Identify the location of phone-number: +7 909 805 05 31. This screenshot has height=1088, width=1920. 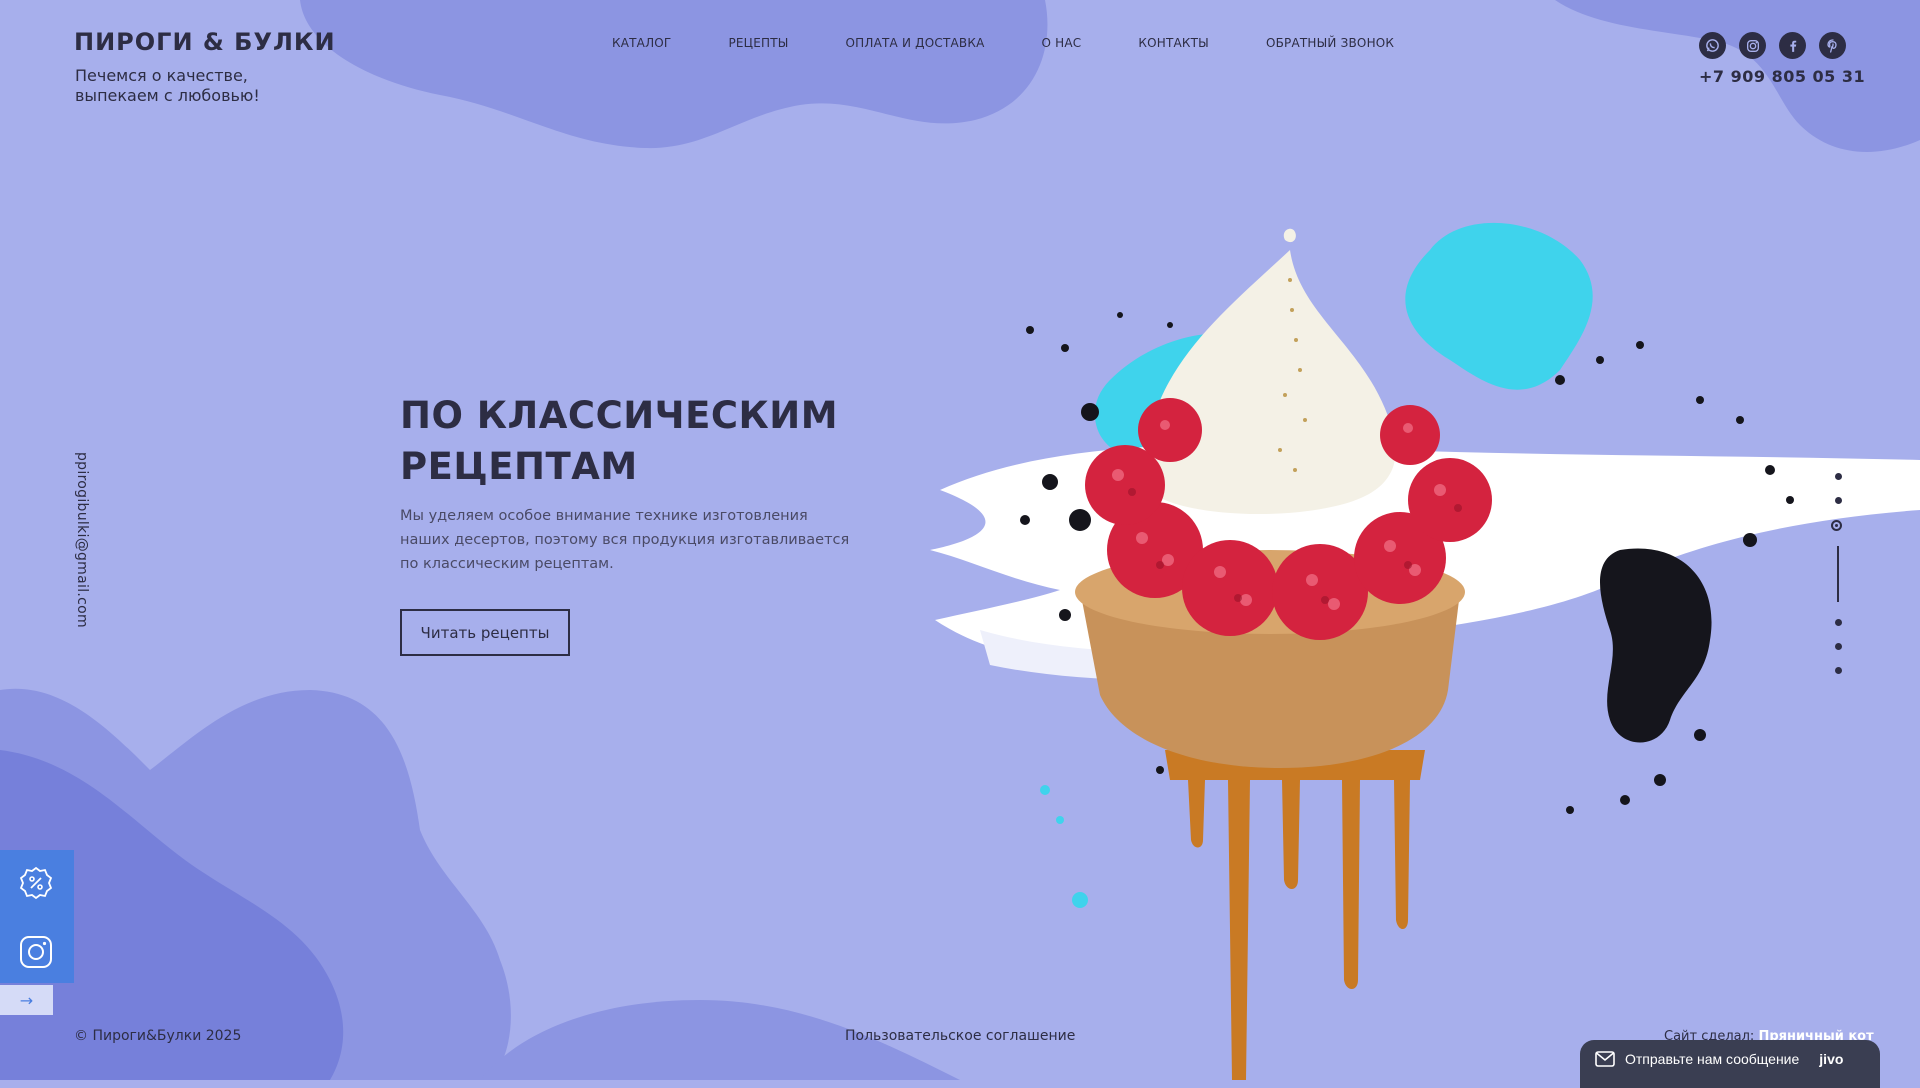
(1782, 76).